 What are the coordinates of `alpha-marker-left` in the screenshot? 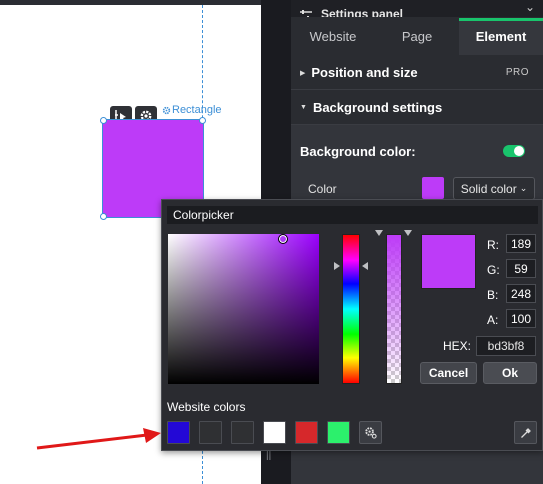 It's located at (379, 233).